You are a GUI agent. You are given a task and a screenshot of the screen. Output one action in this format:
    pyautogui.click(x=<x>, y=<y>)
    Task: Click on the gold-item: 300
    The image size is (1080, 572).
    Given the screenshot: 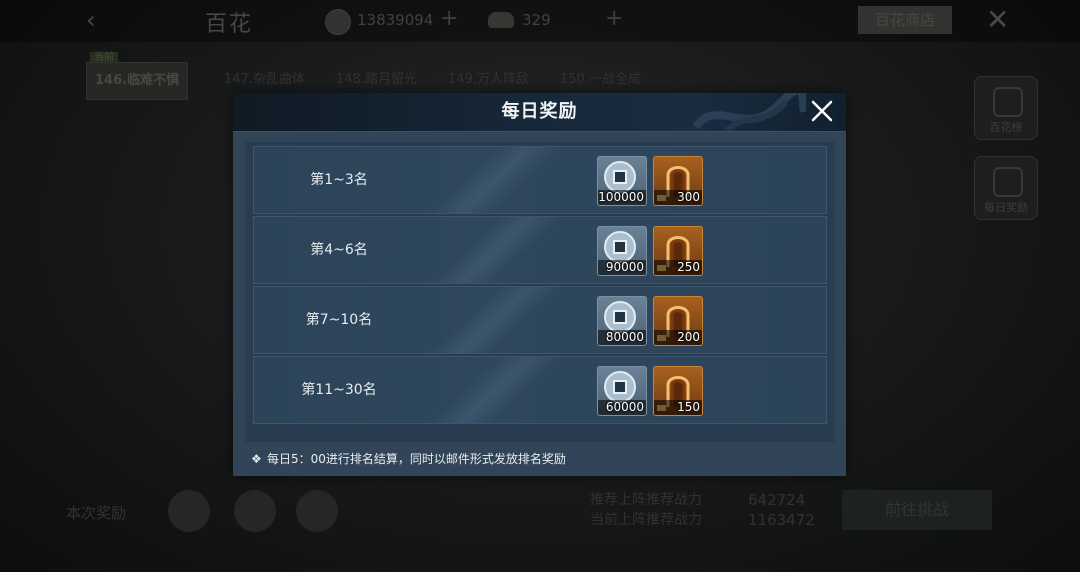 What is the action you would take?
    pyautogui.click(x=678, y=181)
    